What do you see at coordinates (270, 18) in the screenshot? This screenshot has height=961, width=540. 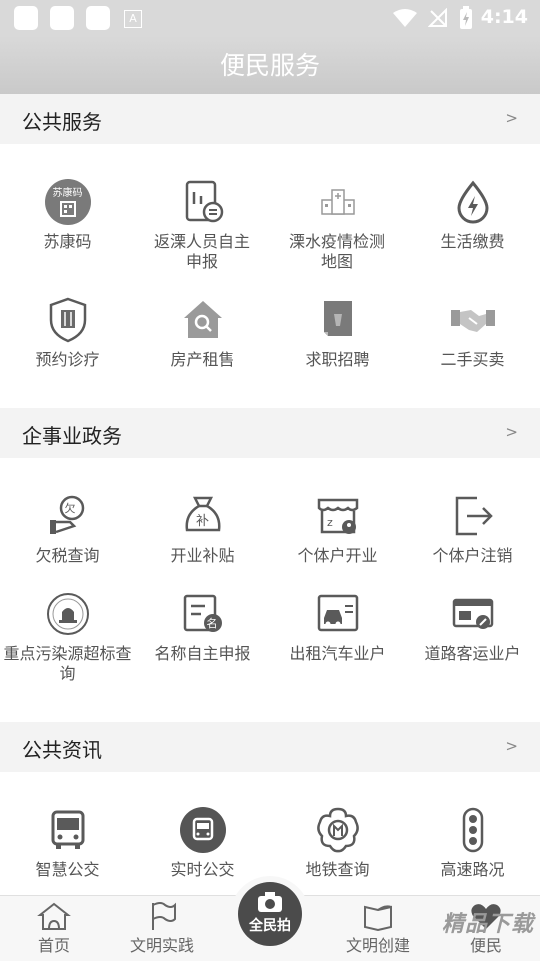 I see `status-bar: A 4:14` at bounding box center [270, 18].